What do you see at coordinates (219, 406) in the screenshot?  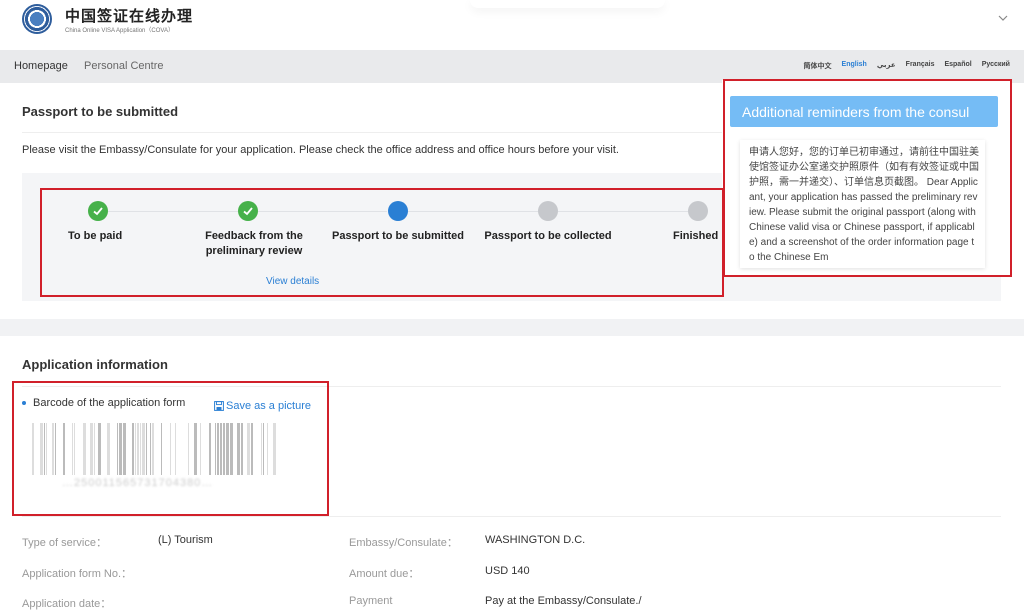 I see `save-icon` at bounding box center [219, 406].